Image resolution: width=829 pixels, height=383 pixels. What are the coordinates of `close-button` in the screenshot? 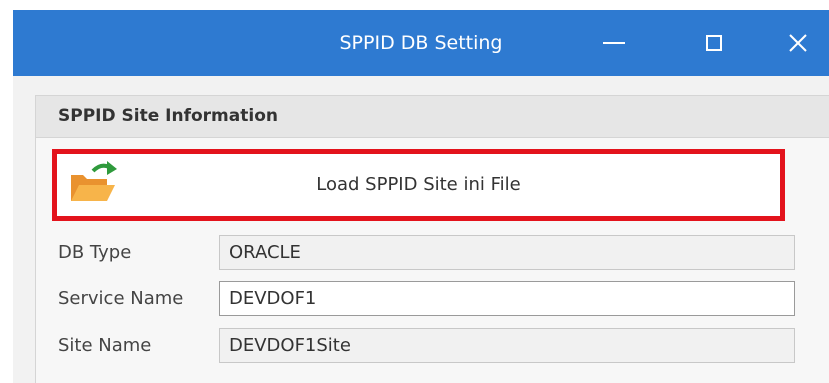 It's located at (798, 43).